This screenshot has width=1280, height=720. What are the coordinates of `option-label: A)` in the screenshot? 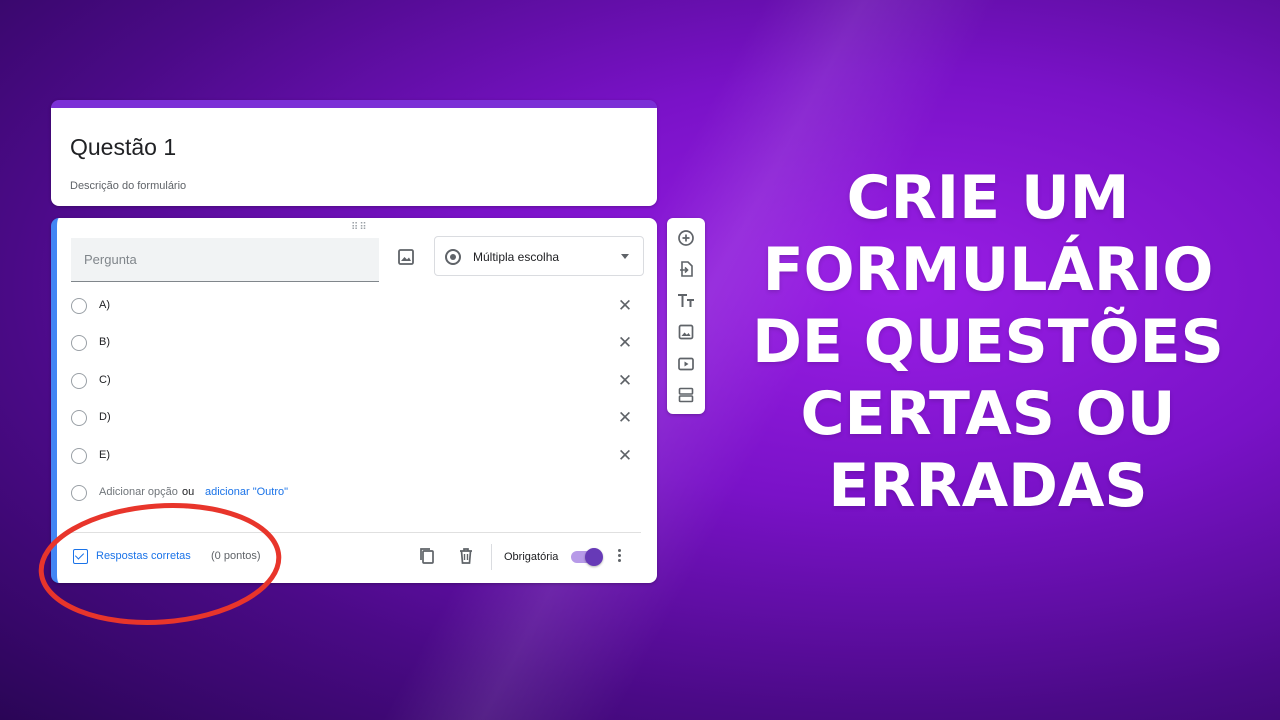 It's located at (104, 305).